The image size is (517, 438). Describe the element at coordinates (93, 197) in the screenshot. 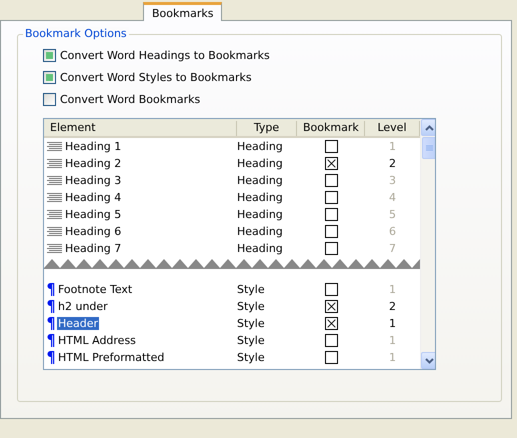

I see `element-name: Heading 4` at that location.